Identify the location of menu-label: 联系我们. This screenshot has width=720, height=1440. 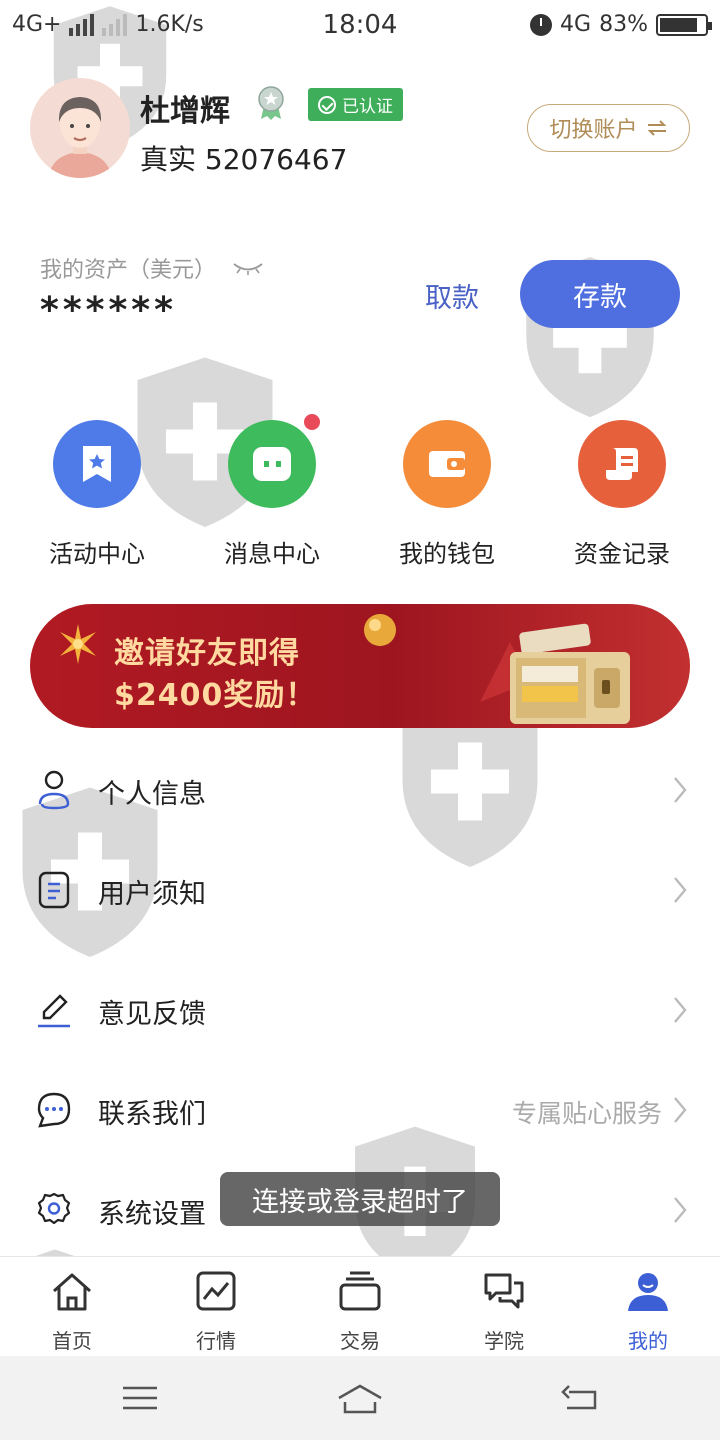
(152, 1114).